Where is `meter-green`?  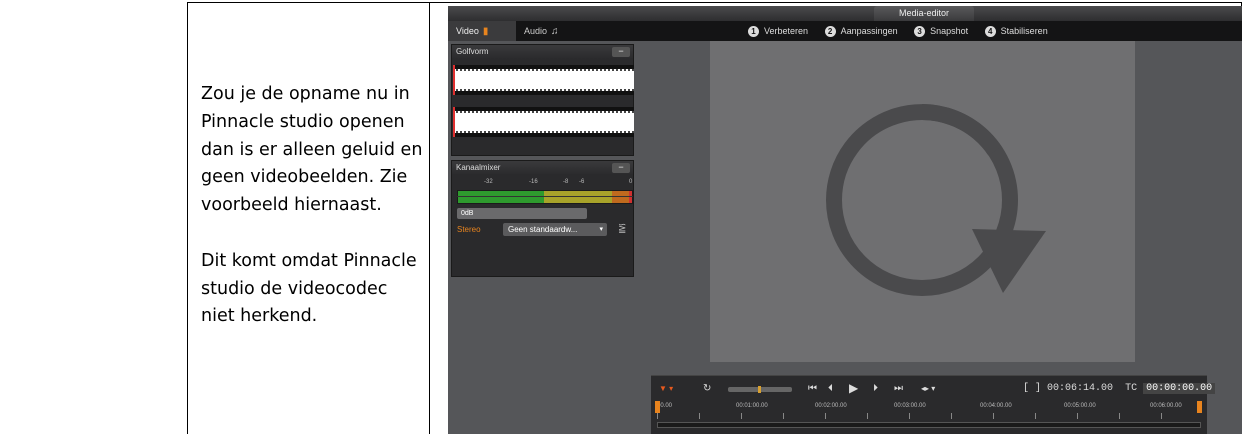 meter-green is located at coordinates (501, 197).